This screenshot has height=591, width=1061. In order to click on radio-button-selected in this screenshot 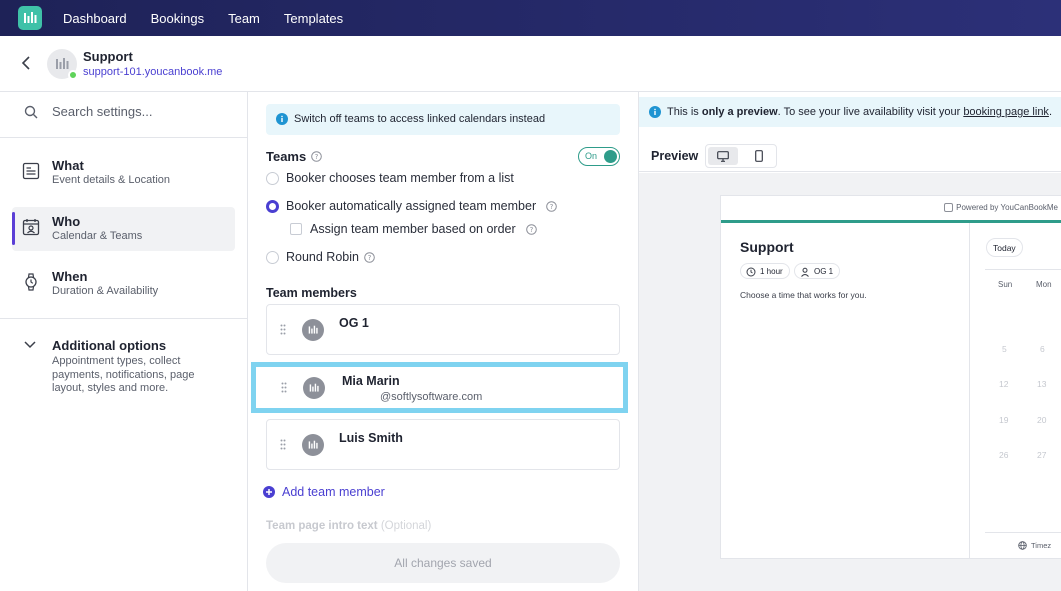, I will do `click(272, 206)`.